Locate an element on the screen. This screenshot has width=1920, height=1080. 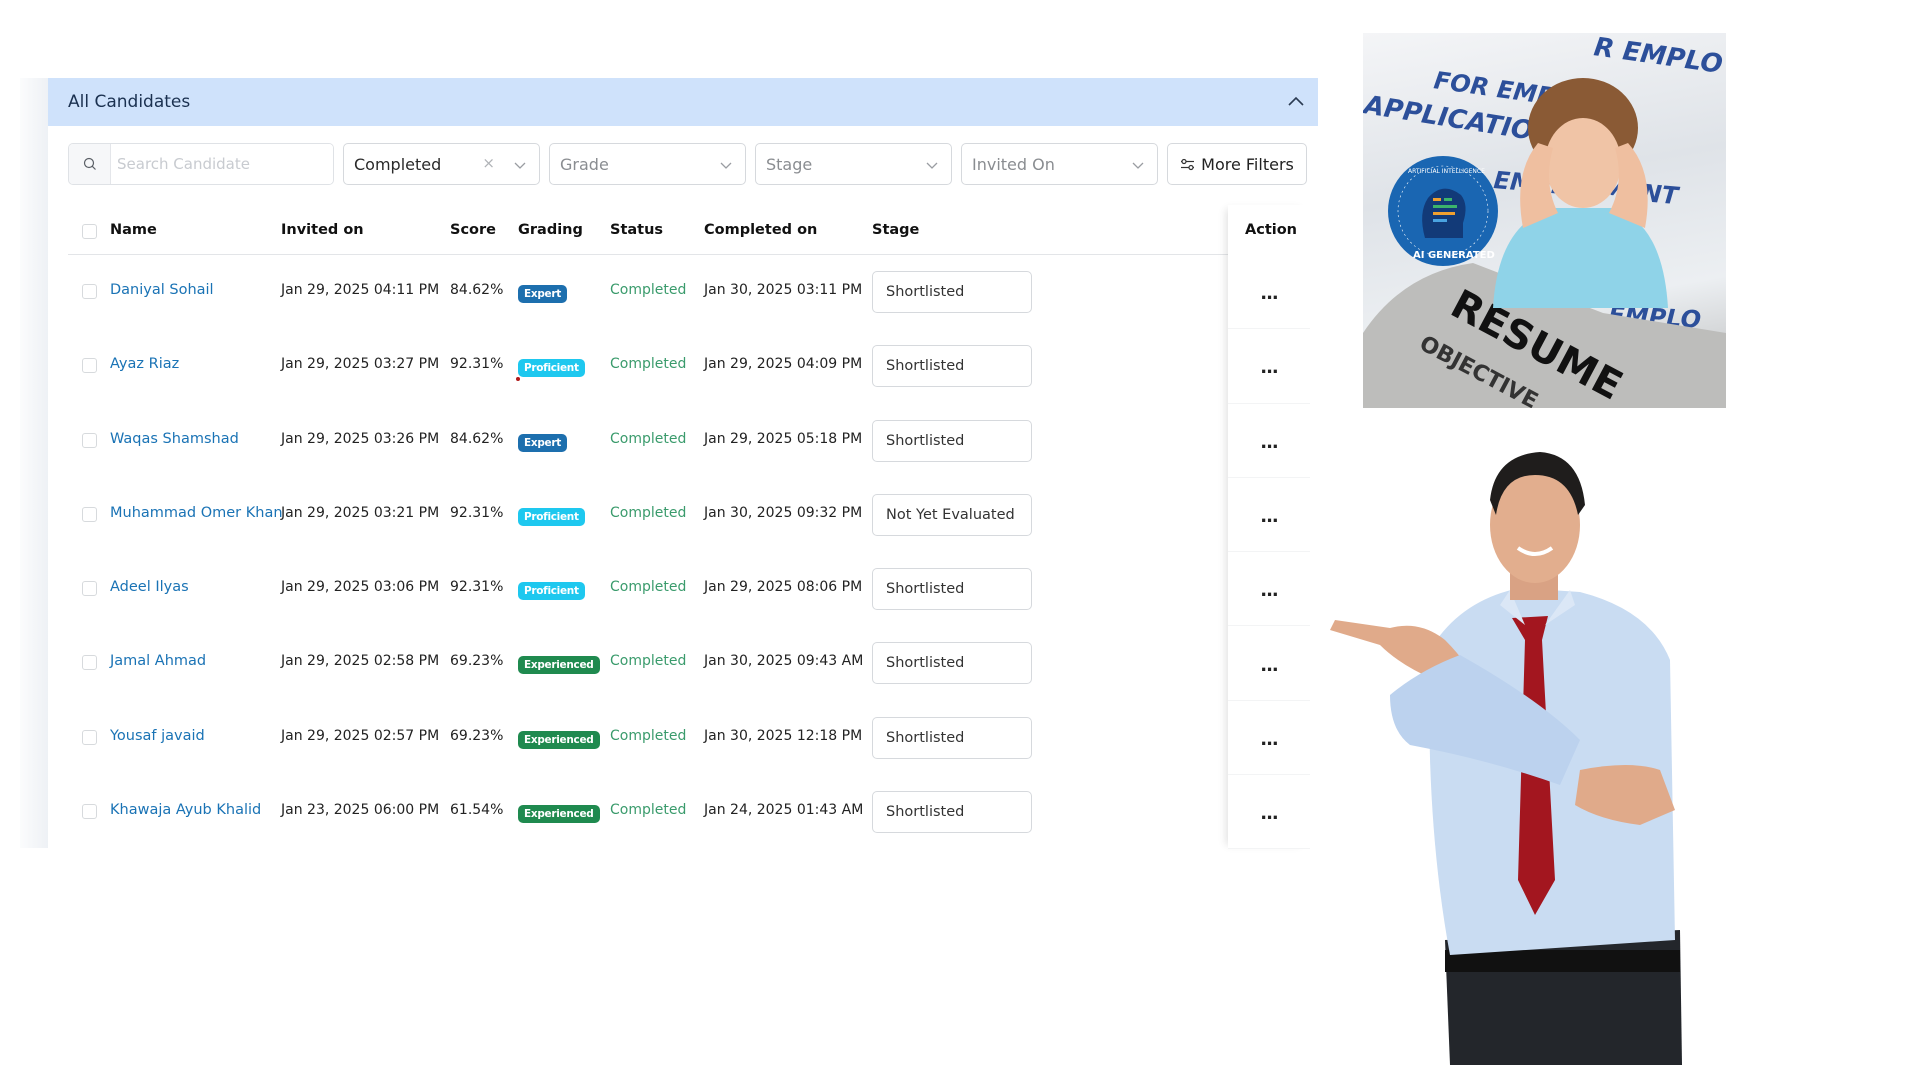
paper-text-employment-1: R EMPLO is located at coordinates (1658, 56).